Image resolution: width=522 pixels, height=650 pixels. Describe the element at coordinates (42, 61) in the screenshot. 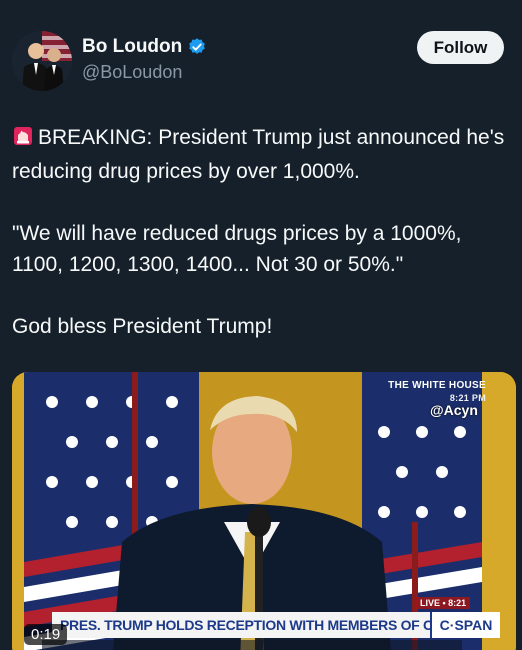

I see `avatar` at that location.